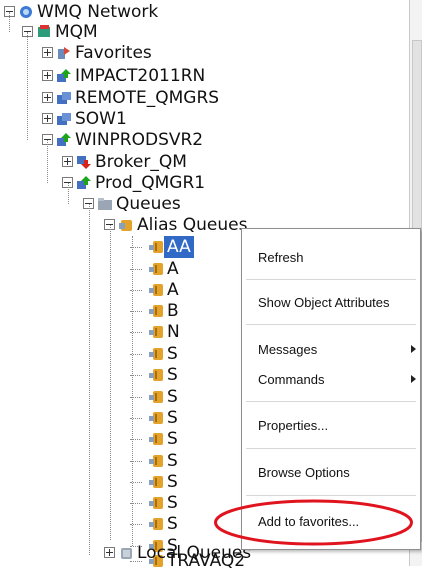  What do you see at coordinates (139, 140) in the screenshot?
I see `tree-node-label: WINPRODSVR2` at bounding box center [139, 140].